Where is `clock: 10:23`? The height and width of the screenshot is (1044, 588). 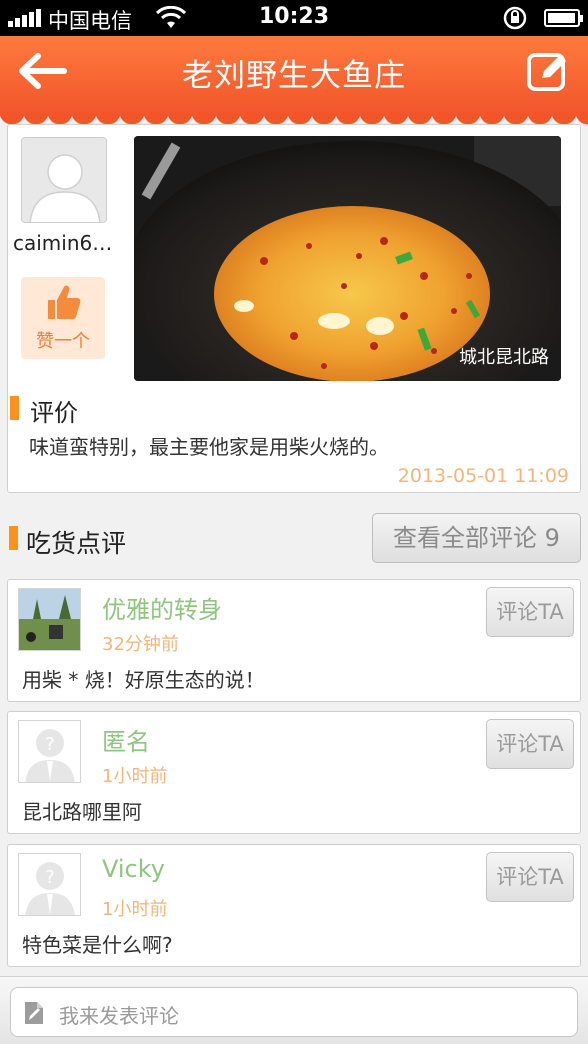
clock: 10:23 is located at coordinates (294, 16).